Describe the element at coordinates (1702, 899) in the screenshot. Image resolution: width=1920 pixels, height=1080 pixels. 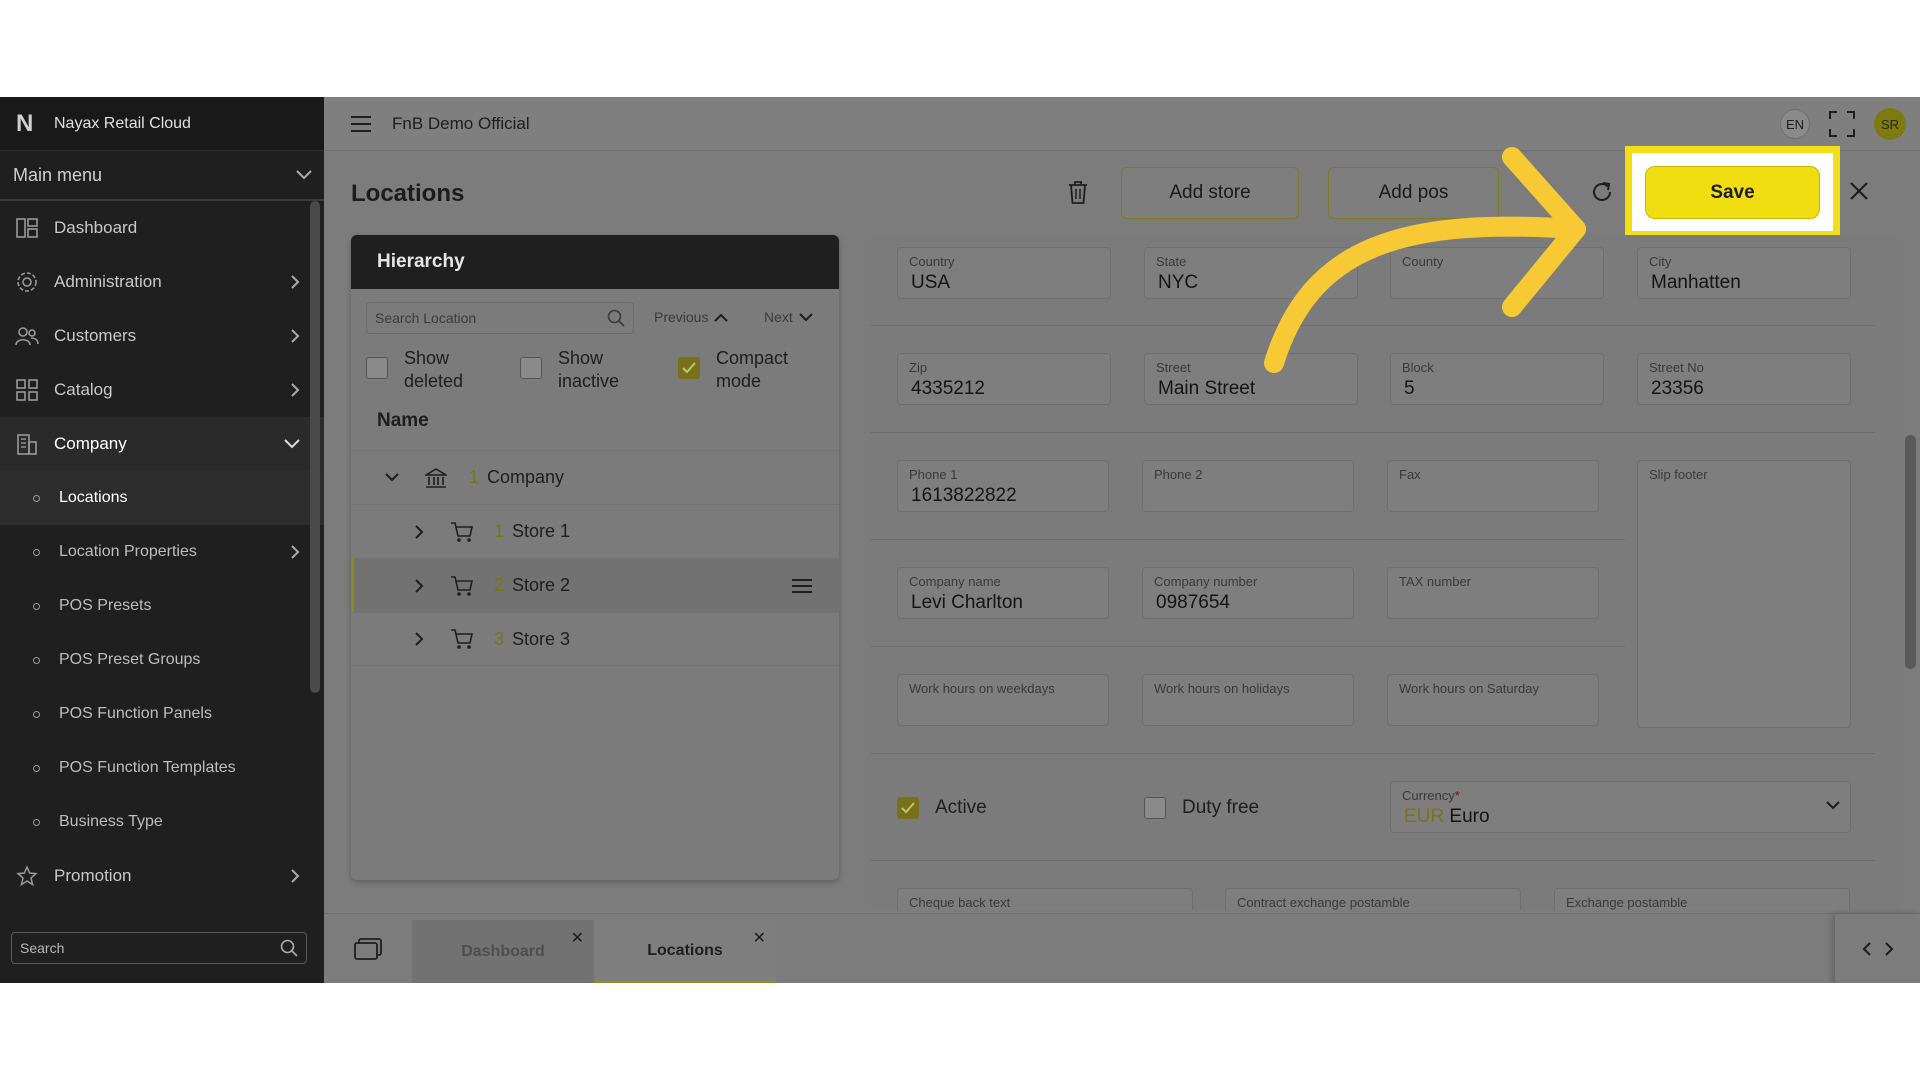
I see `exchange-postamble-field: Exchange postamble` at that location.